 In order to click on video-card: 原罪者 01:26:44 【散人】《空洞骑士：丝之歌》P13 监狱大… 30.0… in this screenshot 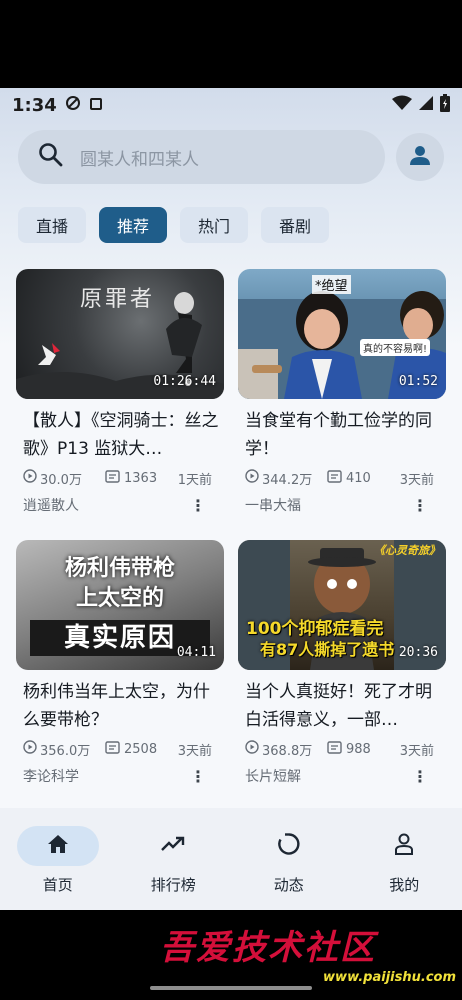, I will do `click(120, 393)`.